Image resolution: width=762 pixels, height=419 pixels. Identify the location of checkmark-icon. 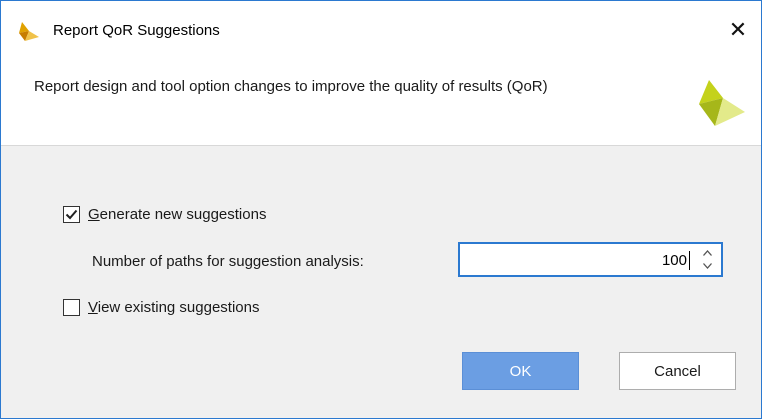
(71, 214).